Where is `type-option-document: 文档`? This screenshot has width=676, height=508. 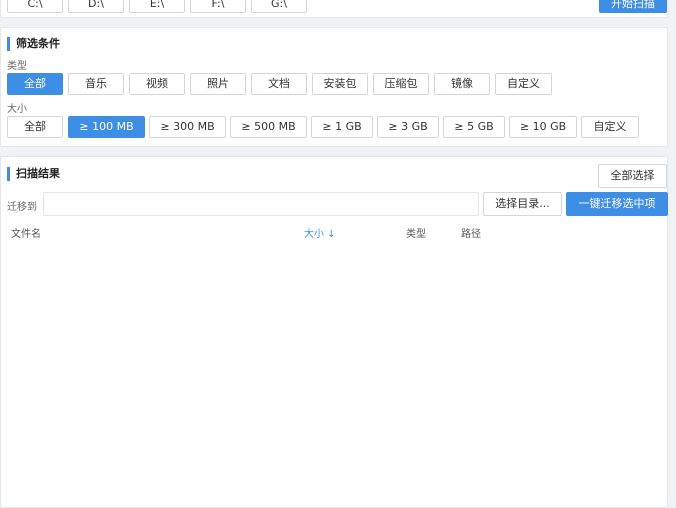
type-option-document: 文档 is located at coordinates (279, 84).